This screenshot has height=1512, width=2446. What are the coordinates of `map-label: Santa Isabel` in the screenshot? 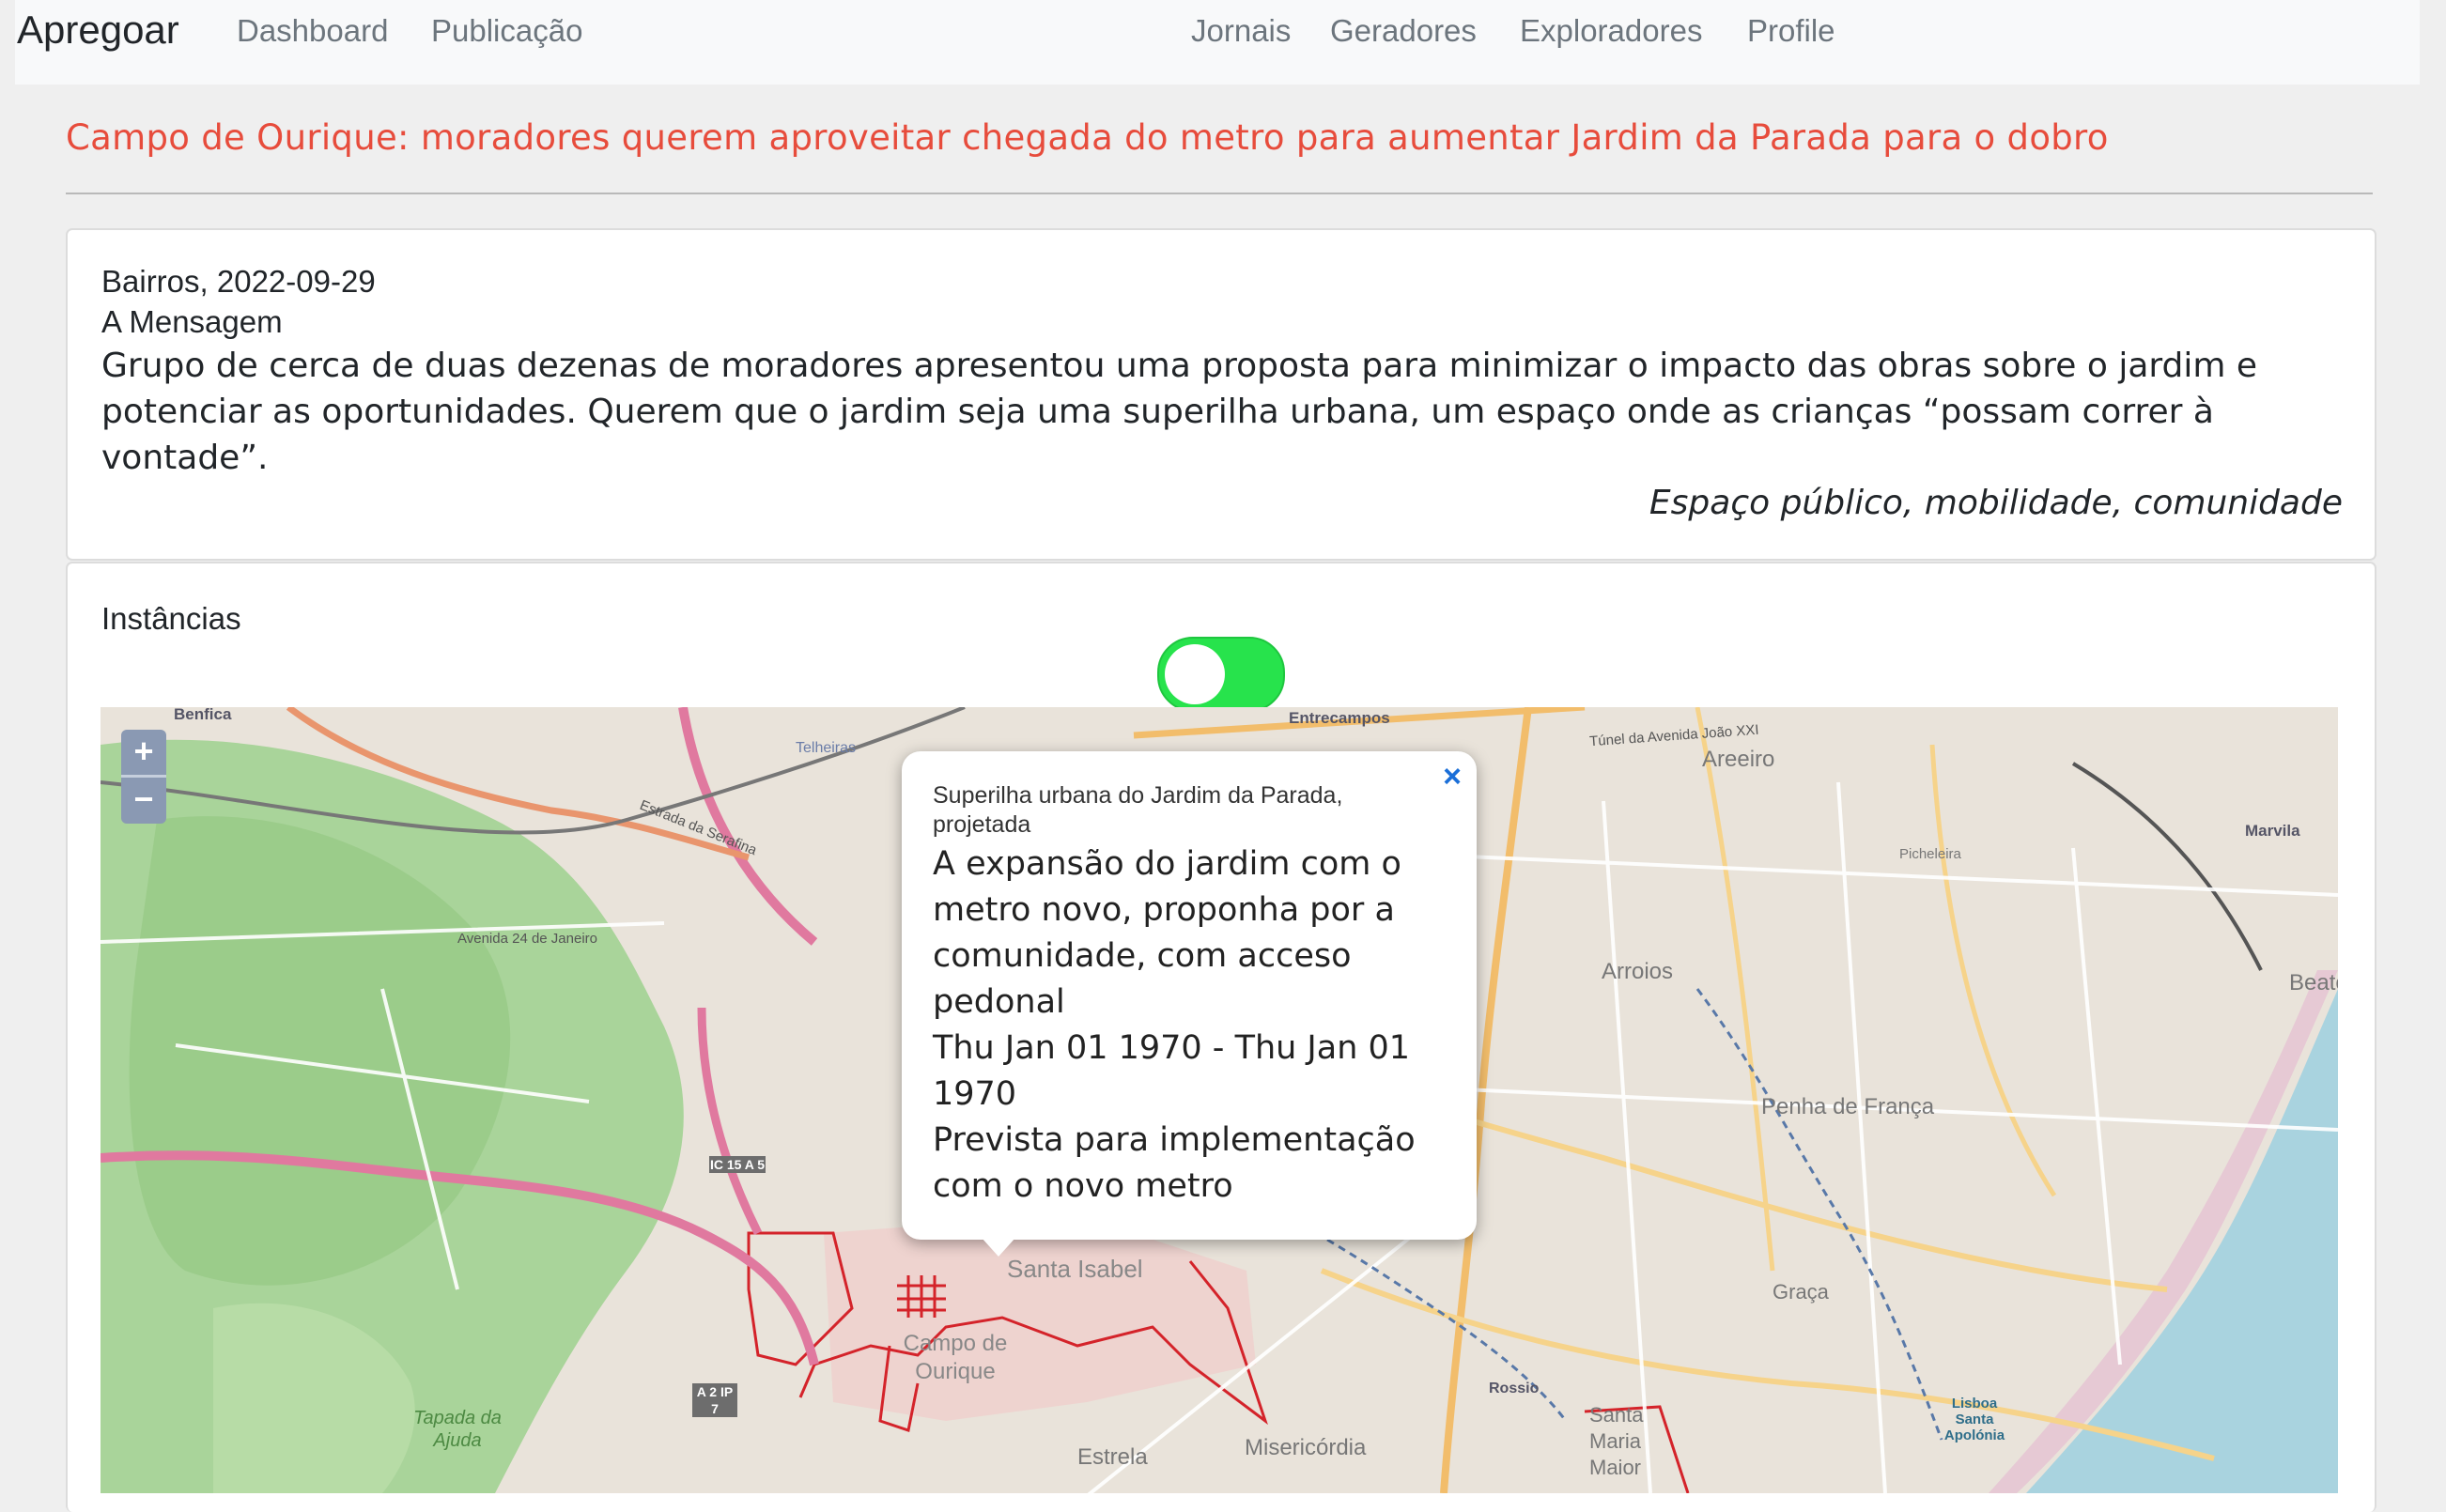 It's located at (1075, 1269).